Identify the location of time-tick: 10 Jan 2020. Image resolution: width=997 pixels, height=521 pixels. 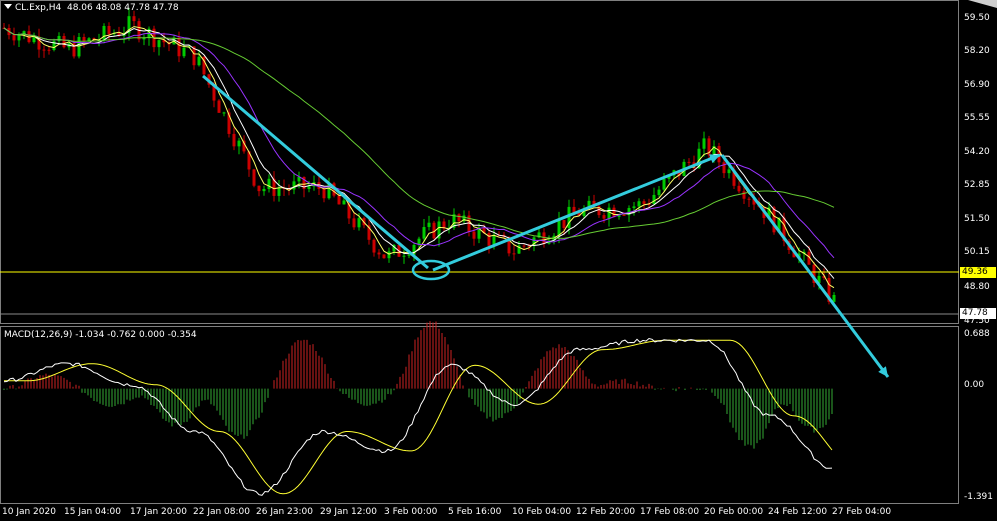
(29, 512).